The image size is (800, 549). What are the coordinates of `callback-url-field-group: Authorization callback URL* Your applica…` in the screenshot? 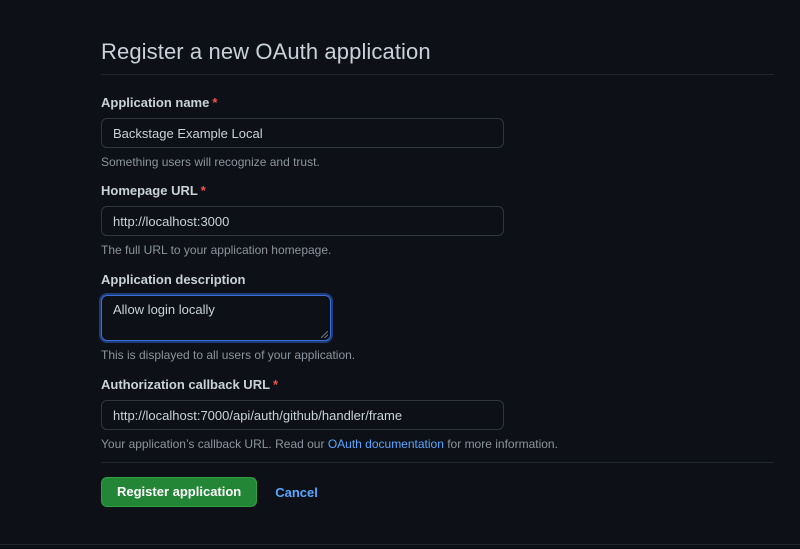 It's located at (329, 414).